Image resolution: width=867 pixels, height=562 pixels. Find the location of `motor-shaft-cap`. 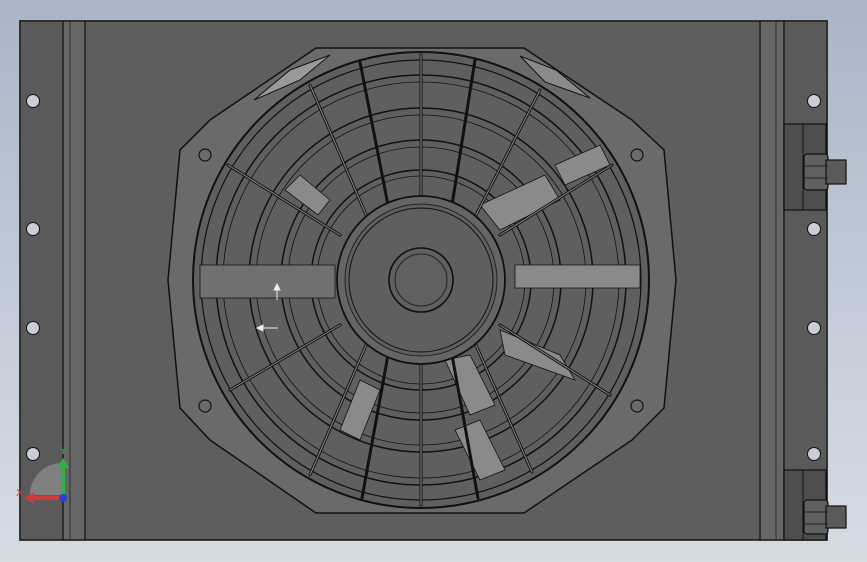

motor-shaft-cap is located at coordinates (421, 280).